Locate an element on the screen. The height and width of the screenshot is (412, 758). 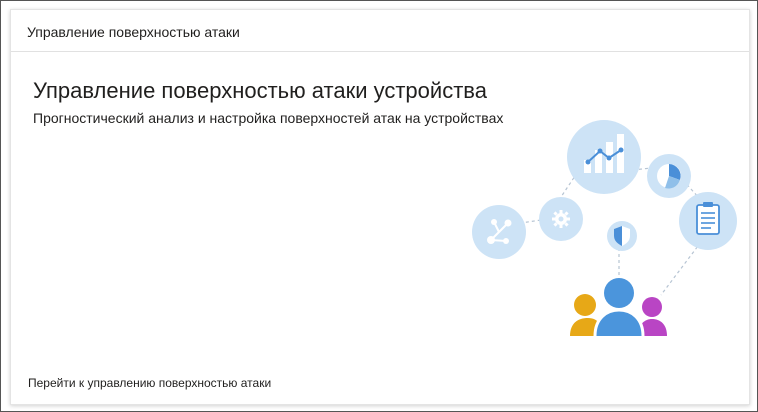
card-title: Управление поверхностью атаки is located at coordinates (133, 32).